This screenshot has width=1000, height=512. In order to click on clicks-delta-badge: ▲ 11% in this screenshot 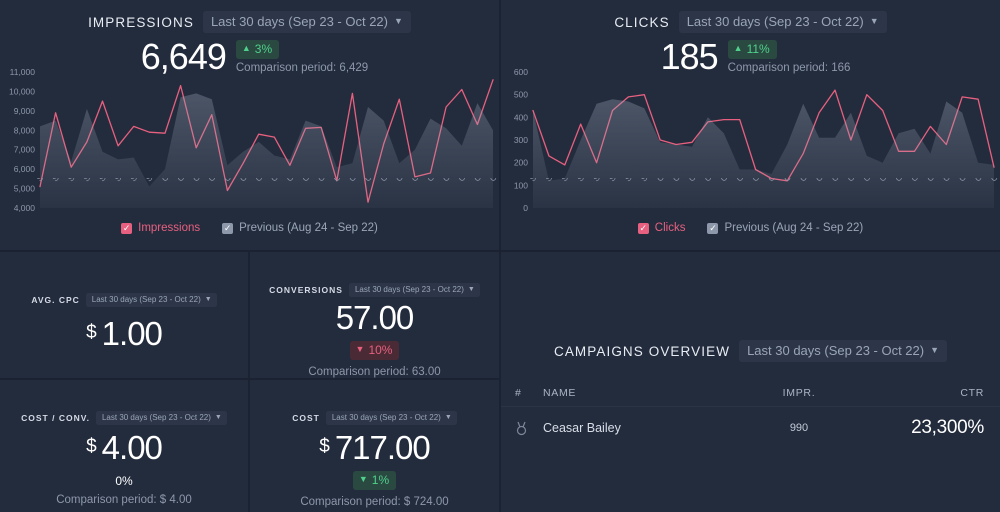, I will do `click(752, 49)`.